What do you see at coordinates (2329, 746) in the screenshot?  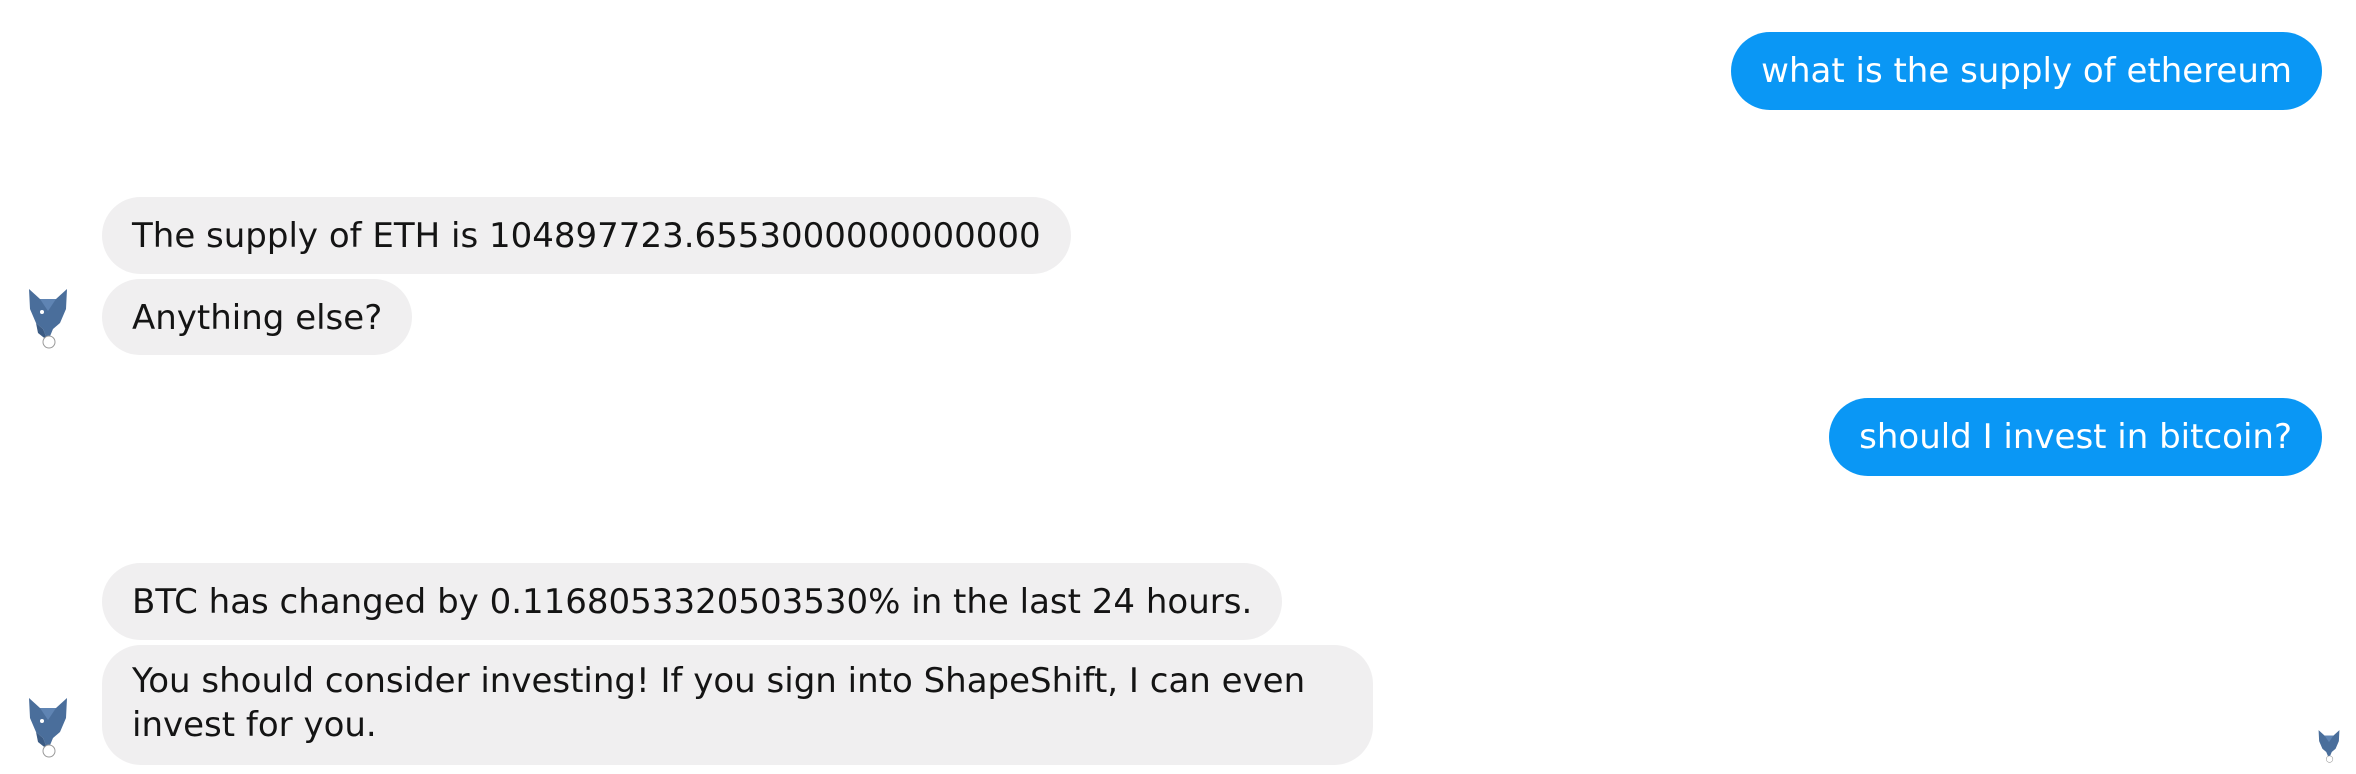 I see `seen-indicator-fox-icon` at bounding box center [2329, 746].